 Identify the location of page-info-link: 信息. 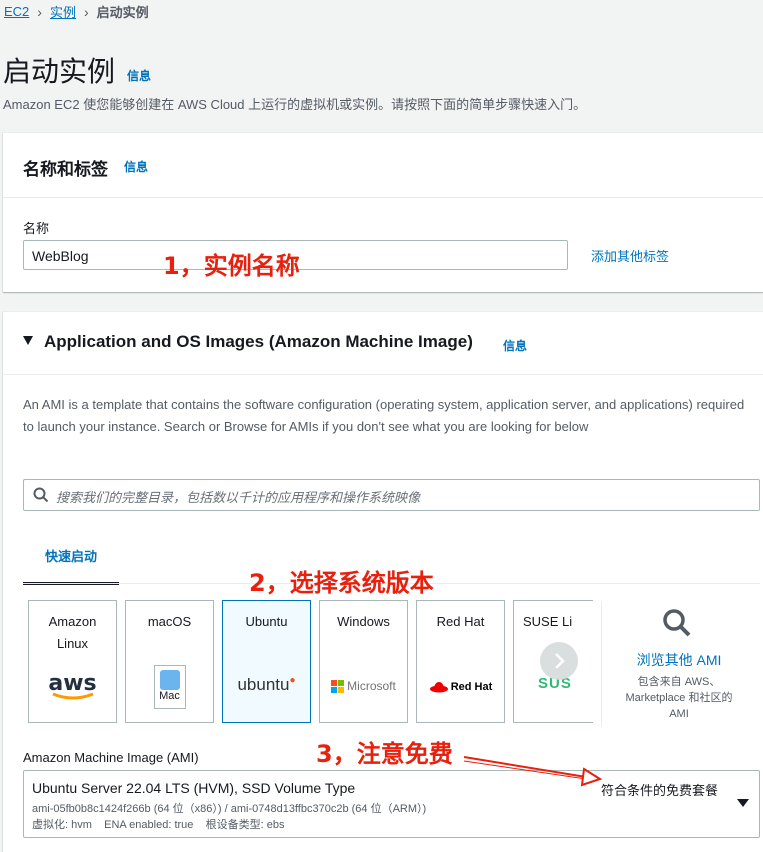
(139, 75).